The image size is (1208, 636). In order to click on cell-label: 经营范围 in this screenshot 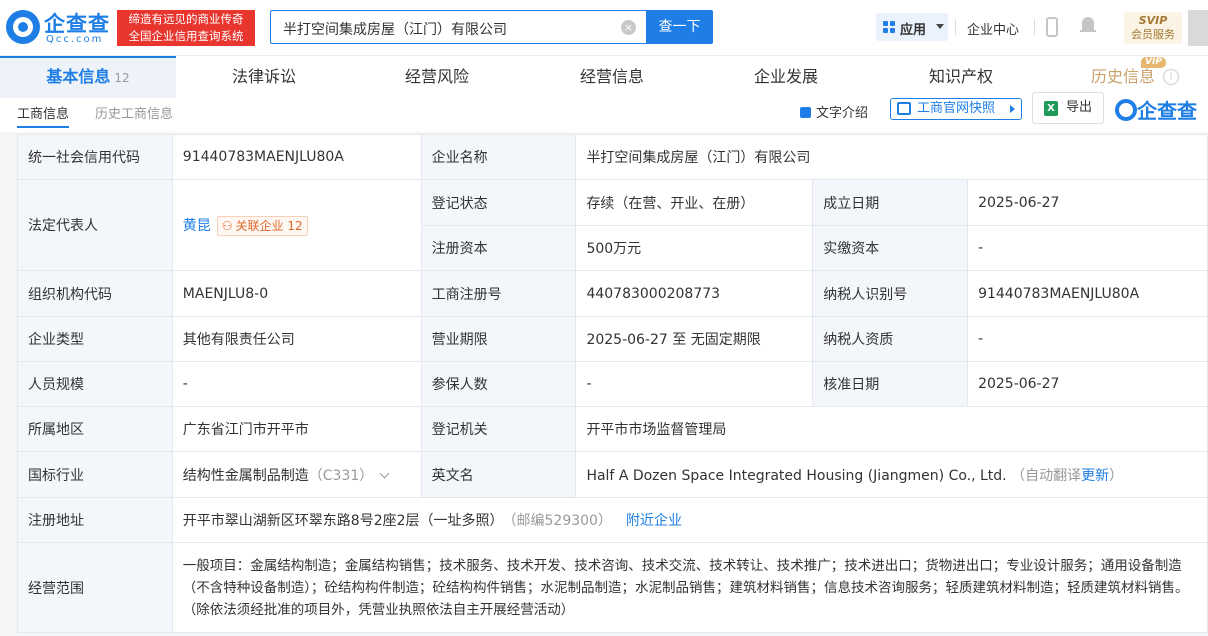, I will do `click(95, 587)`.